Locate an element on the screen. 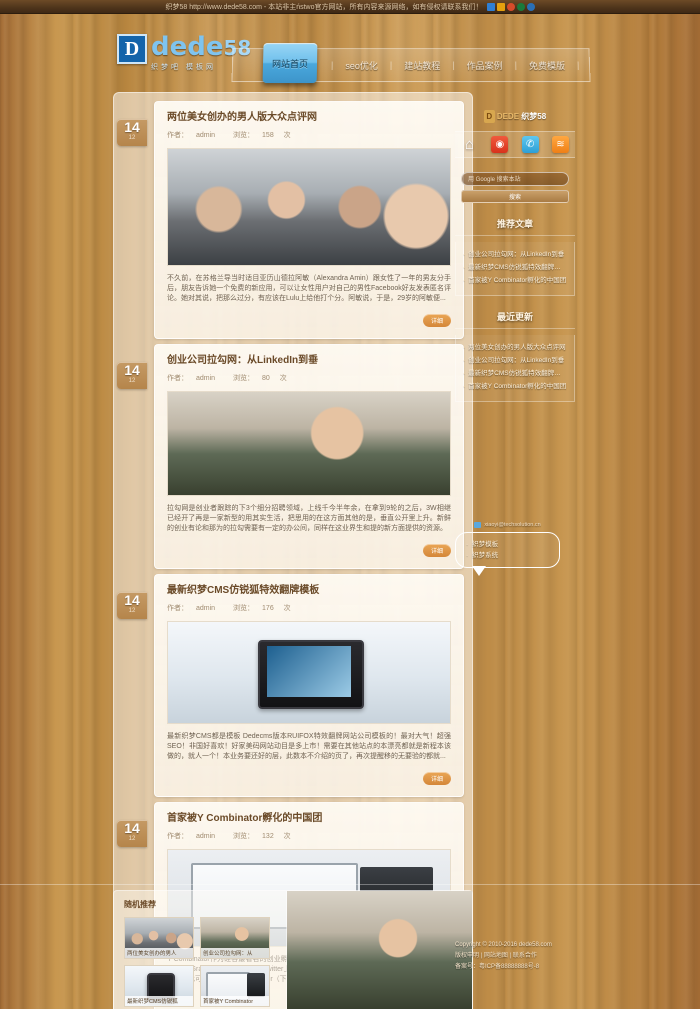 The height and width of the screenshot is (1009, 700). thumbnail-item: 最新织梦CMS仿锐狐 is located at coordinates (159, 986).